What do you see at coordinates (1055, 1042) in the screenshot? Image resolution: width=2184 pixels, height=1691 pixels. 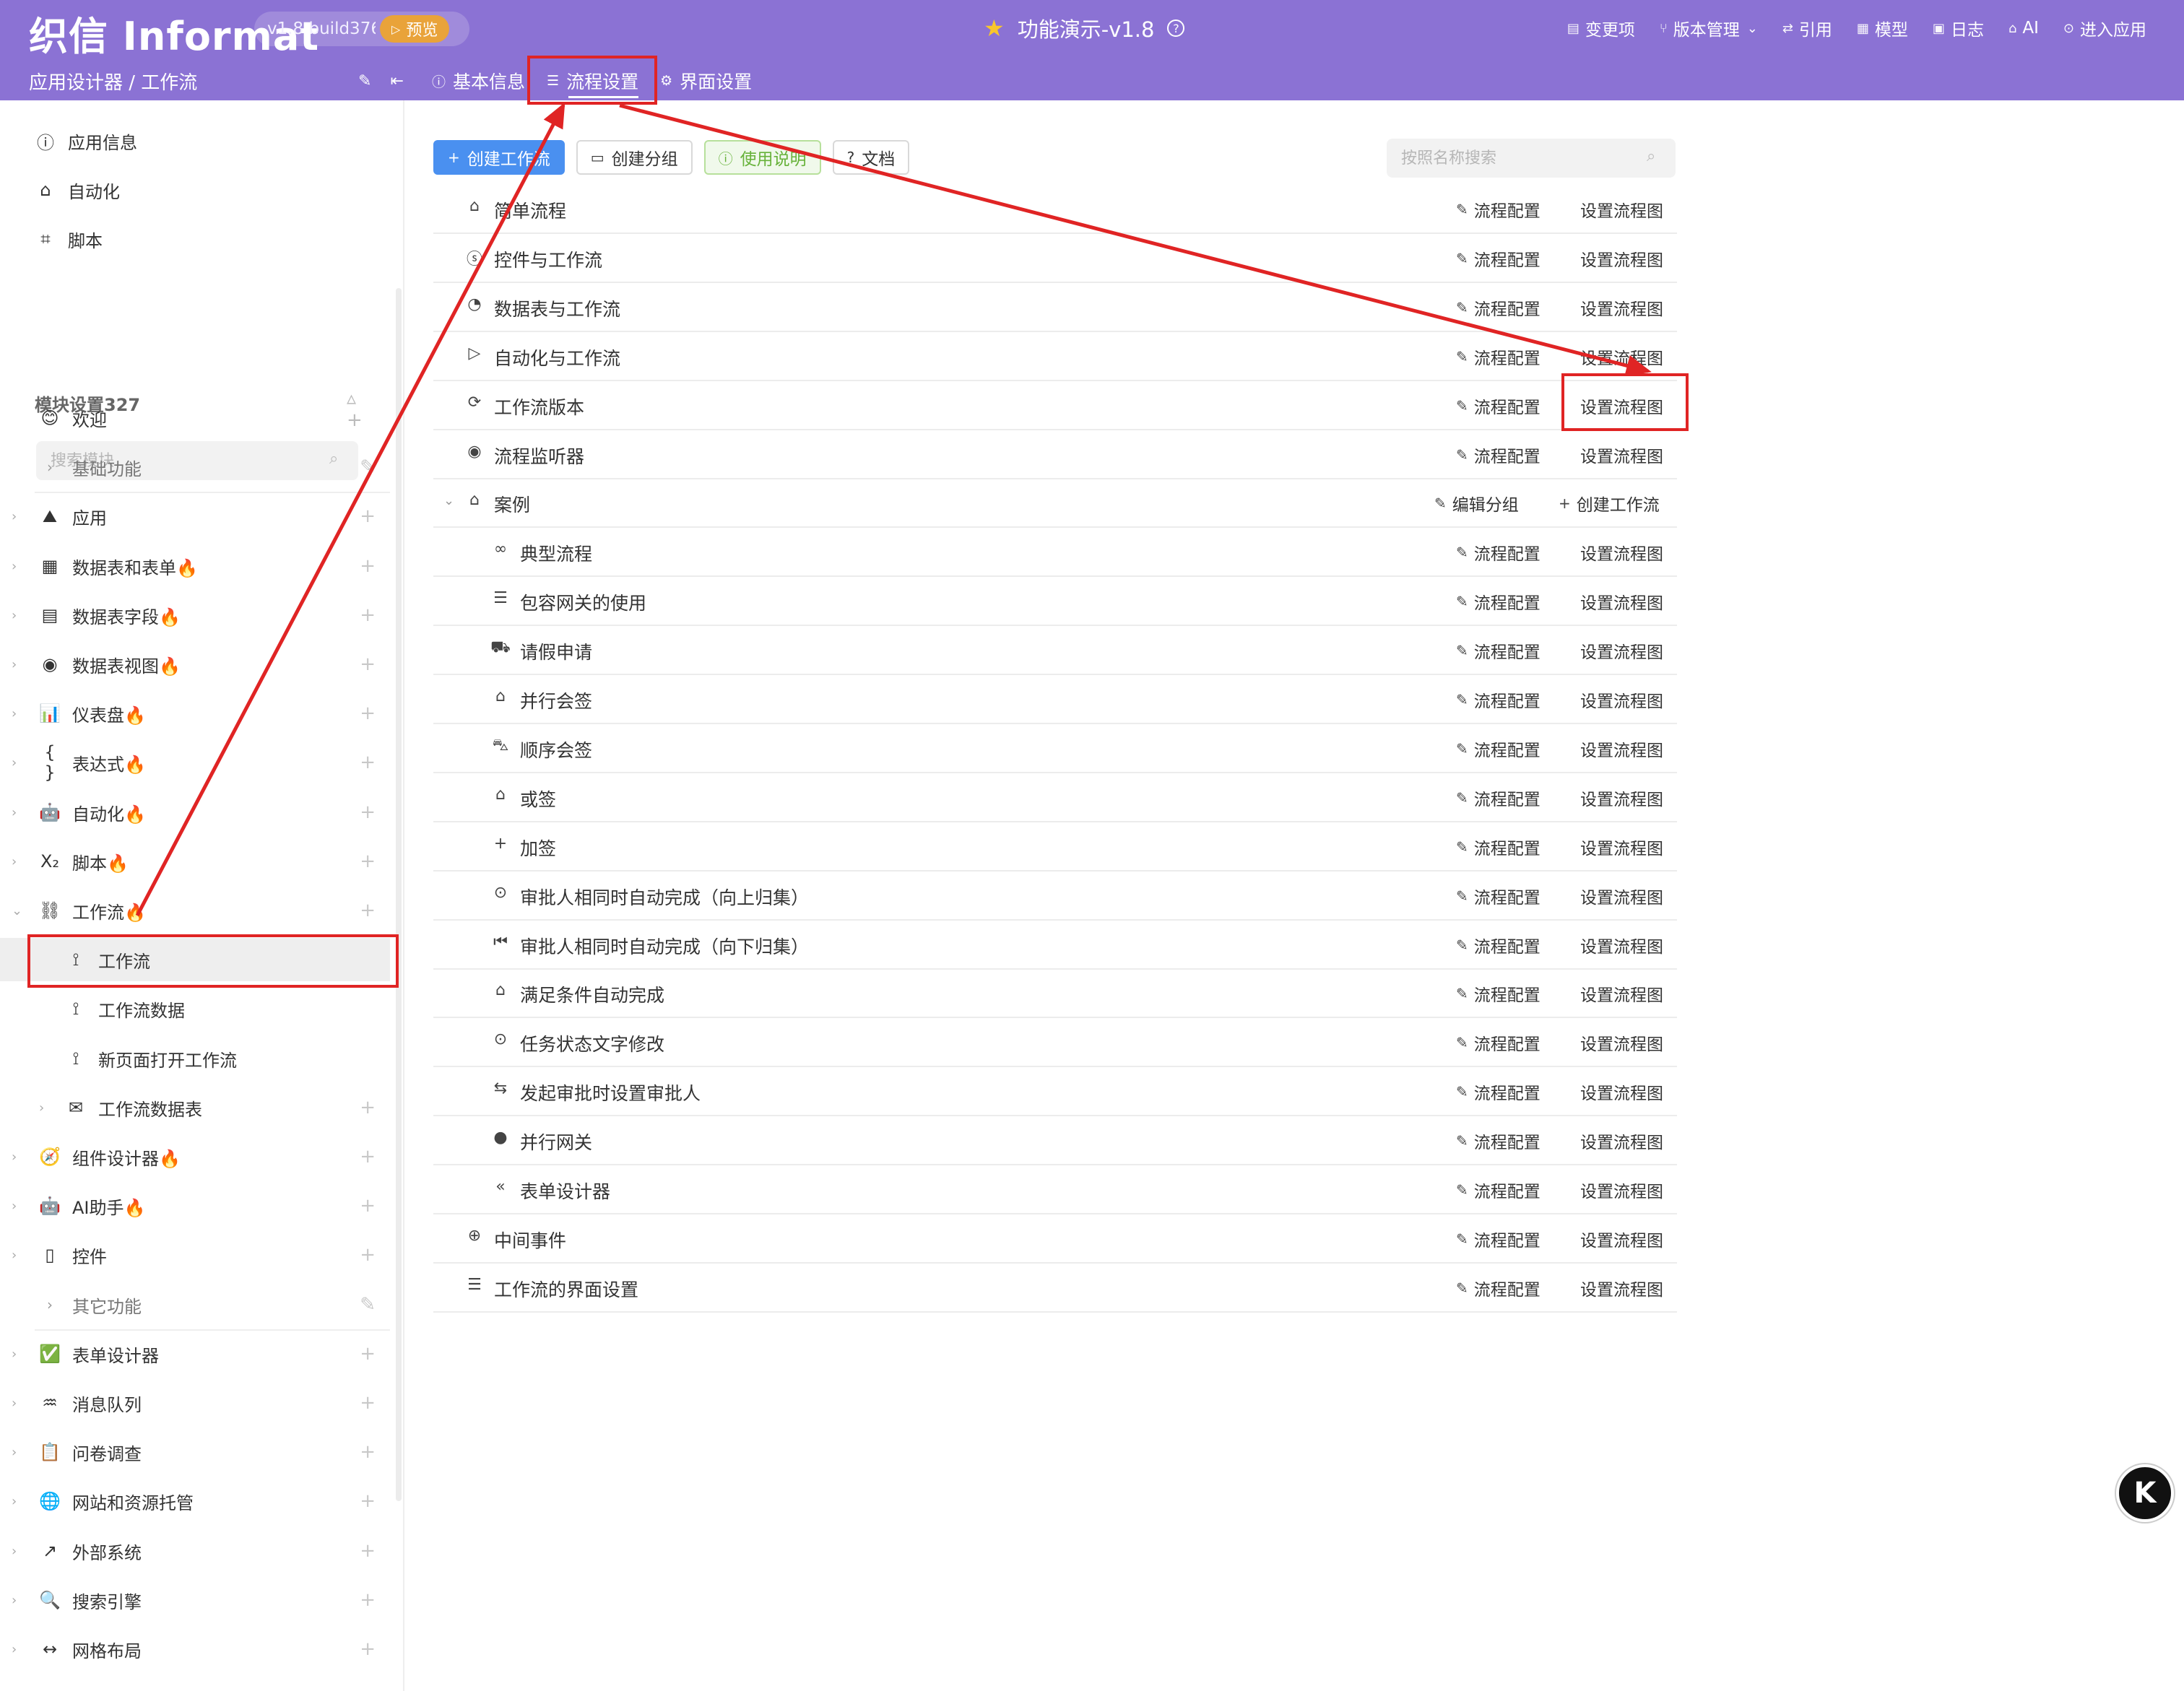 I see `workflow-row: ⊙ 任务状态文字修改 ✎ 流程配置 设置流程图` at bounding box center [1055, 1042].